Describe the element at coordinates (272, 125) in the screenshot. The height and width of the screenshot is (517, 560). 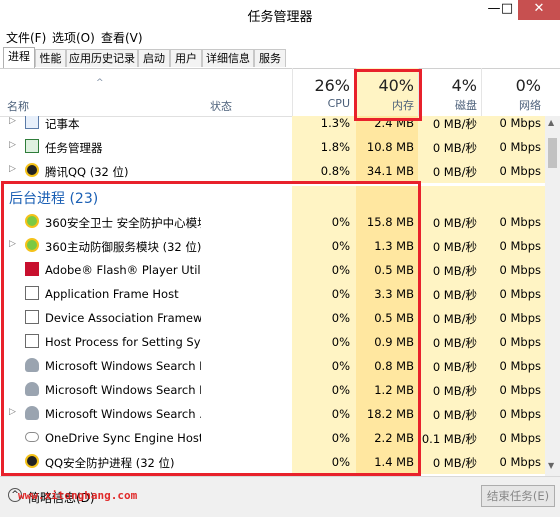
I see `process-row: ▷ 记事本 1.3% 2.4 MB 0 MB/秒 0 Mbps` at that location.